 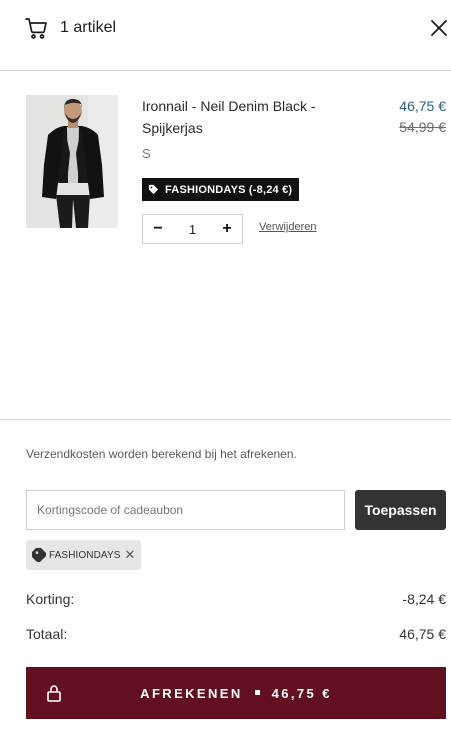 What do you see at coordinates (72, 161) in the screenshot?
I see `product-image` at bounding box center [72, 161].